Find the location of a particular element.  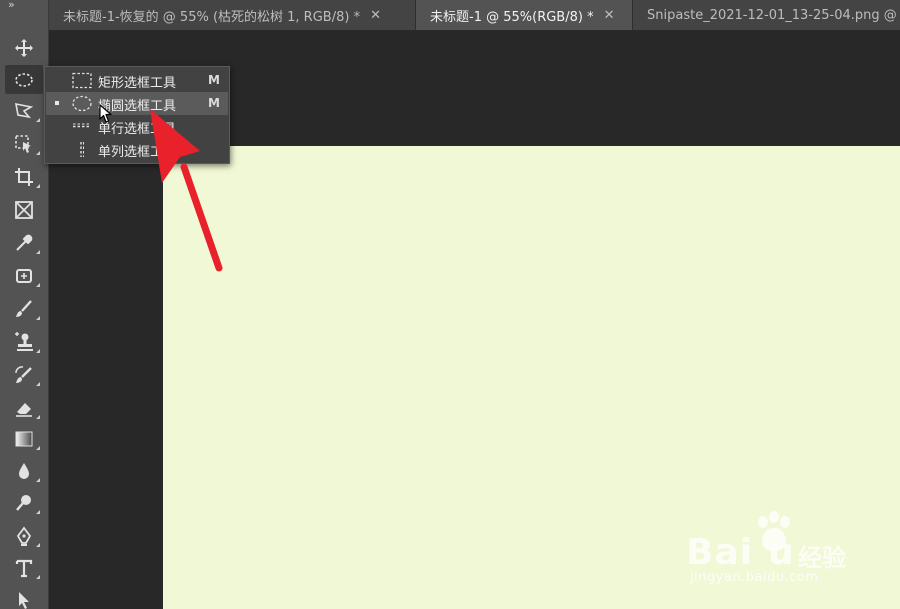

tab-document-snipaste: Snipaste_2021-12-01_13-25-04.png @ is located at coordinates (766, 15).